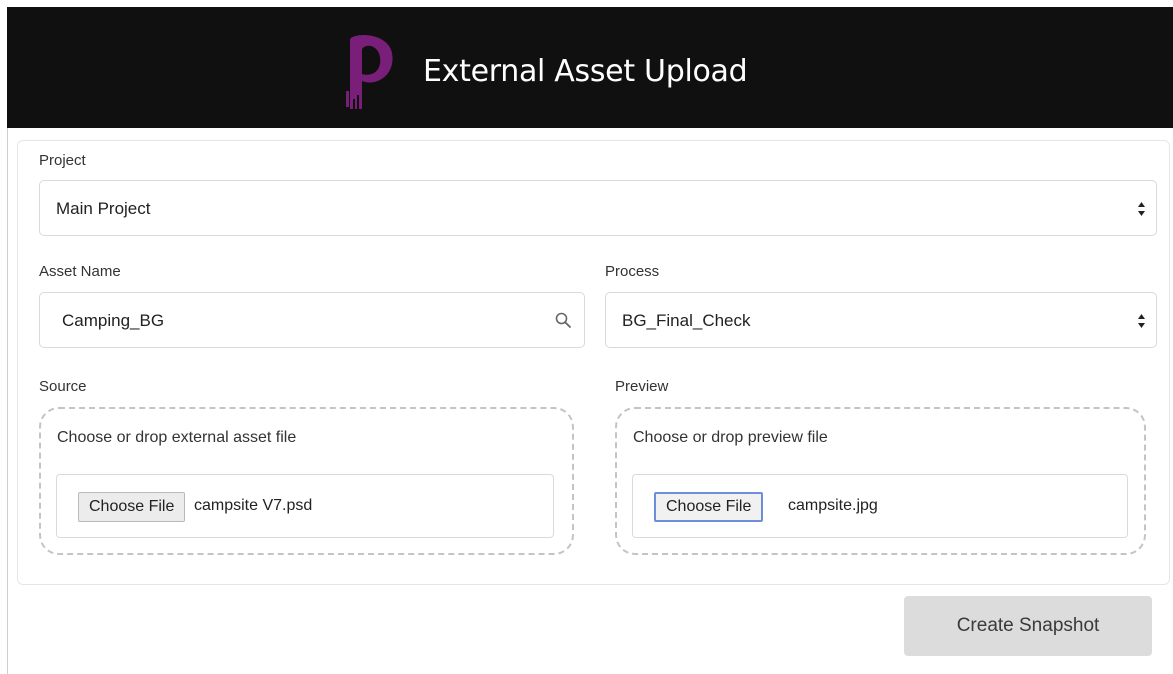  What do you see at coordinates (833, 505) in the screenshot?
I see `preview-file-name: campsite.jpg` at bounding box center [833, 505].